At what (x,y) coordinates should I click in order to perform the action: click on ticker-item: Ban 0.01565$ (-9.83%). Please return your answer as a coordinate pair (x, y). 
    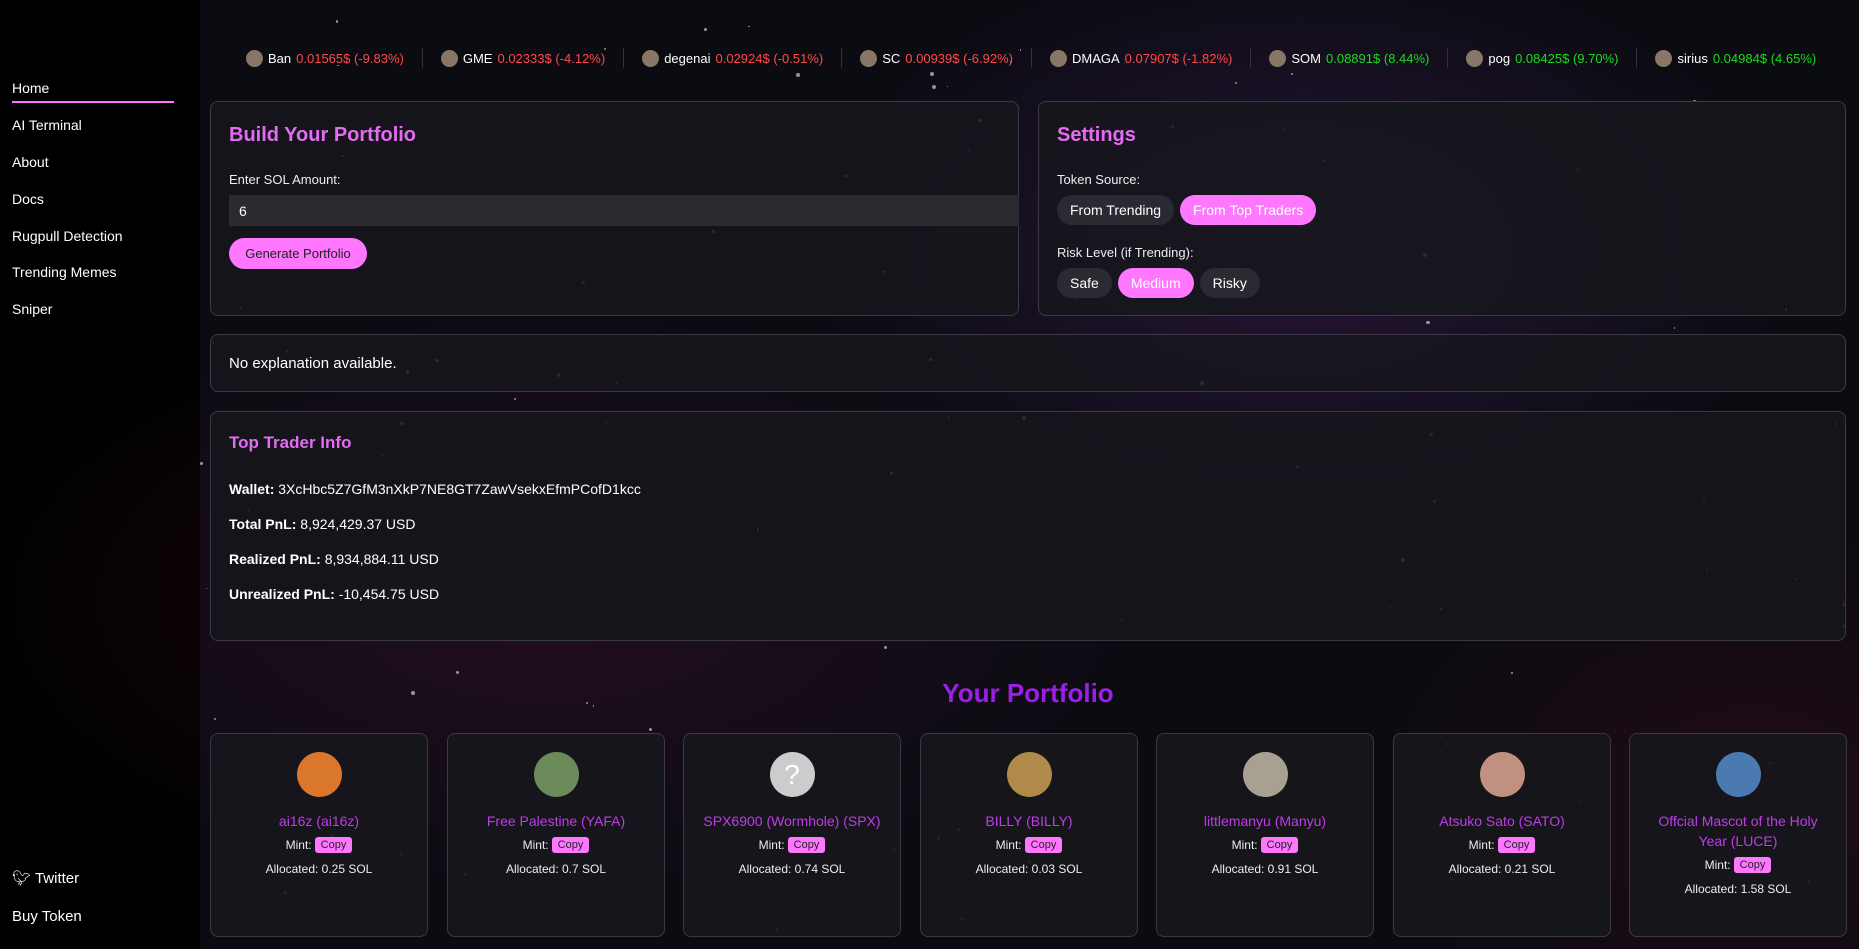
    Looking at the image, I should click on (325, 58).